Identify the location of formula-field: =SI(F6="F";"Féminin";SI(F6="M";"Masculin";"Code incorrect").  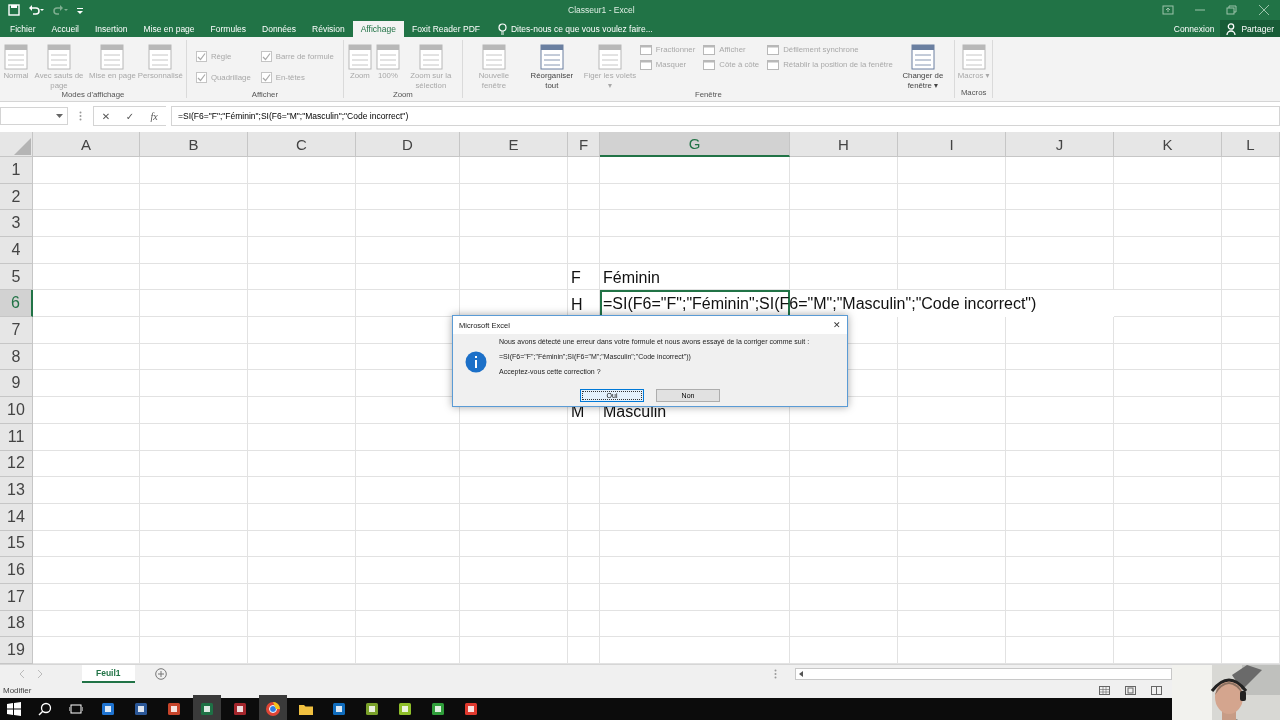
(725, 116).